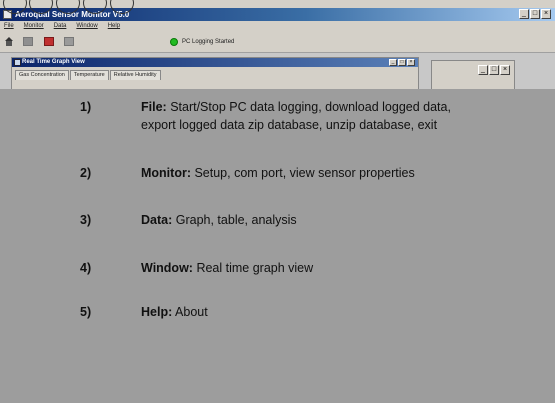 The height and width of the screenshot is (403, 555). Describe the element at coordinates (535, 14) in the screenshot. I see `maximize-button: □` at that location.